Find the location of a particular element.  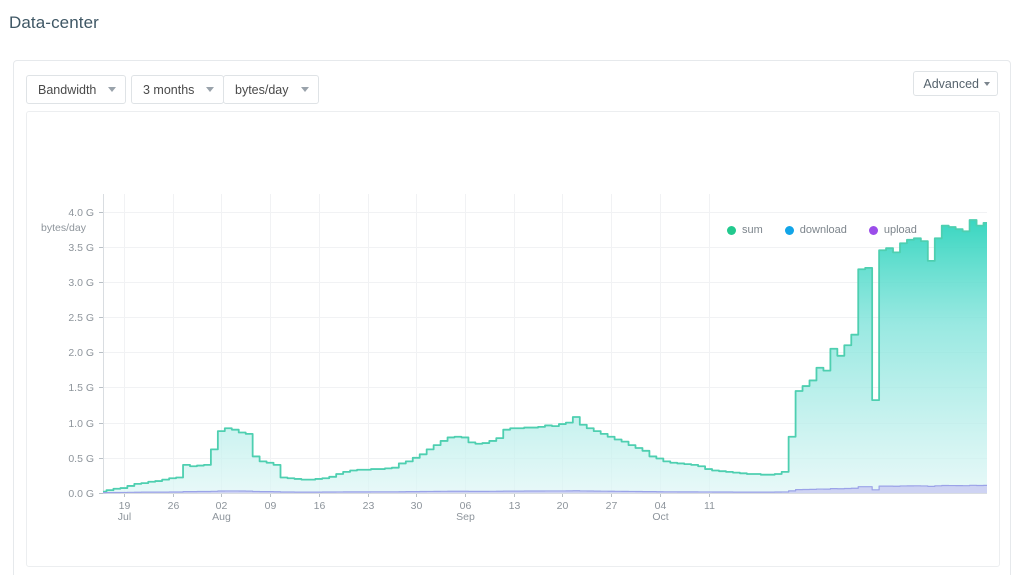

unit-dropdown: bytes/day is located at coordinates (271, 89).